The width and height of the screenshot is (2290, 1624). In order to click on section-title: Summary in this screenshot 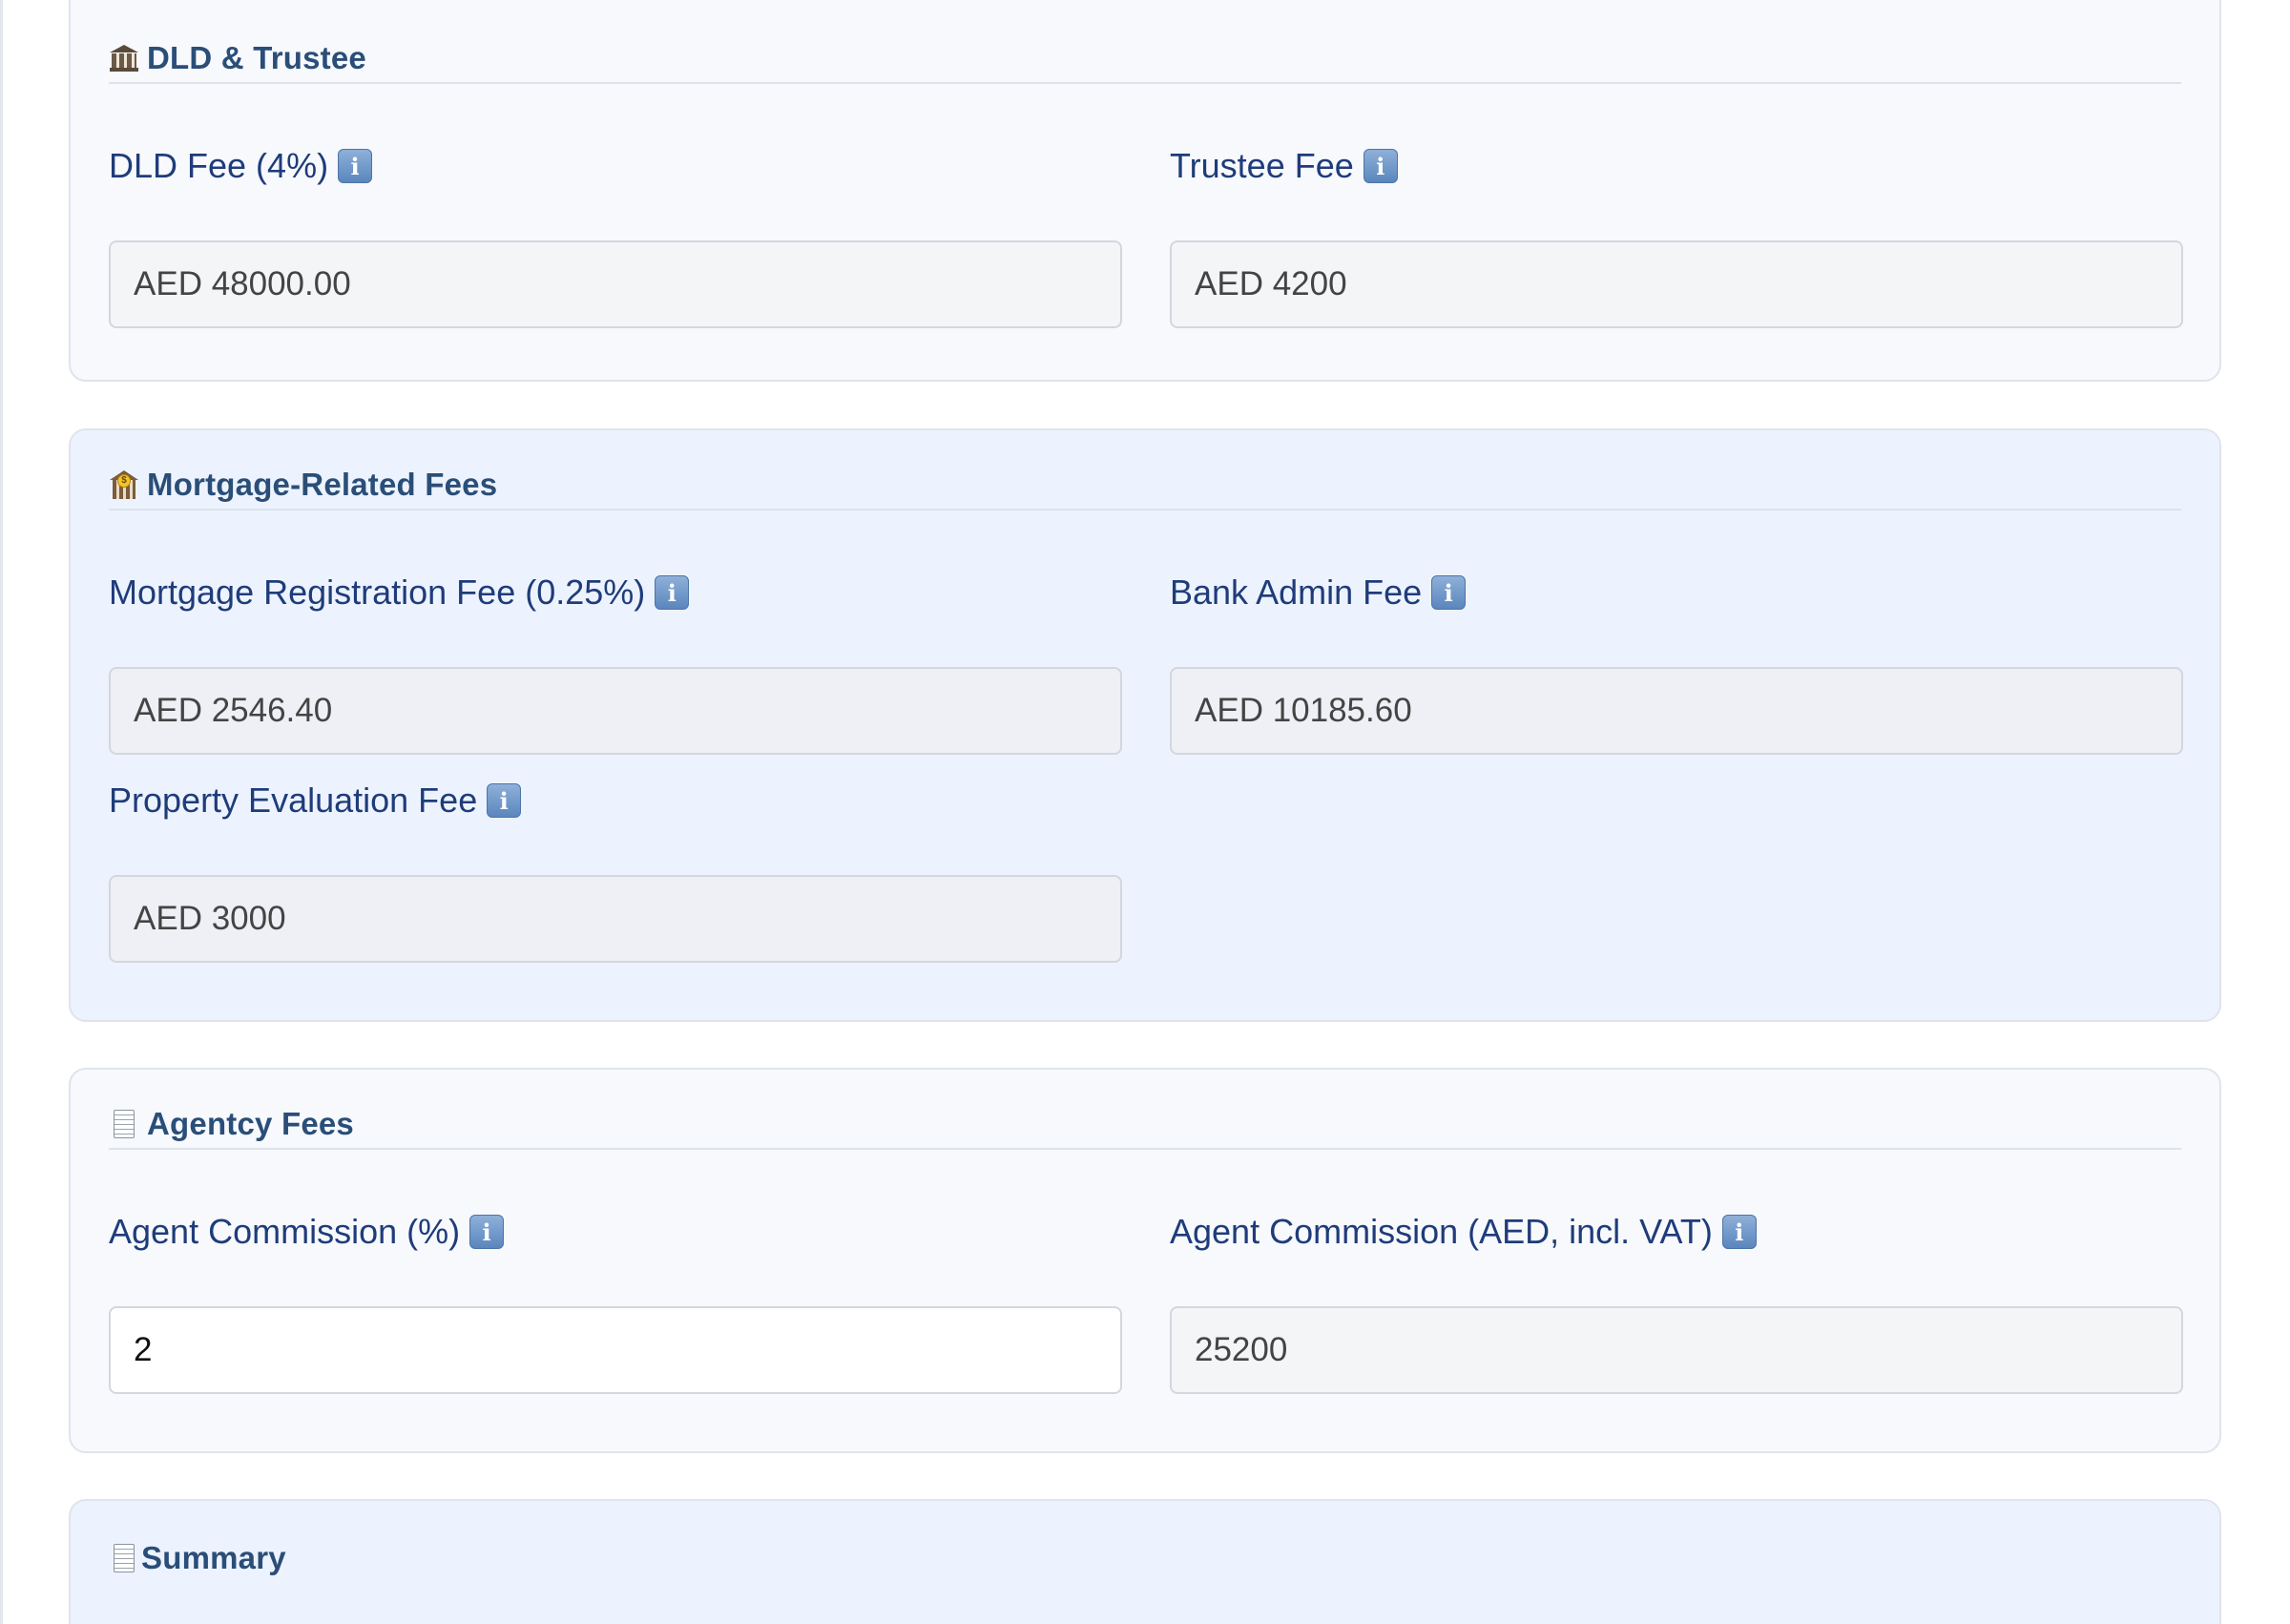, I will do `click(213, 1557)`.